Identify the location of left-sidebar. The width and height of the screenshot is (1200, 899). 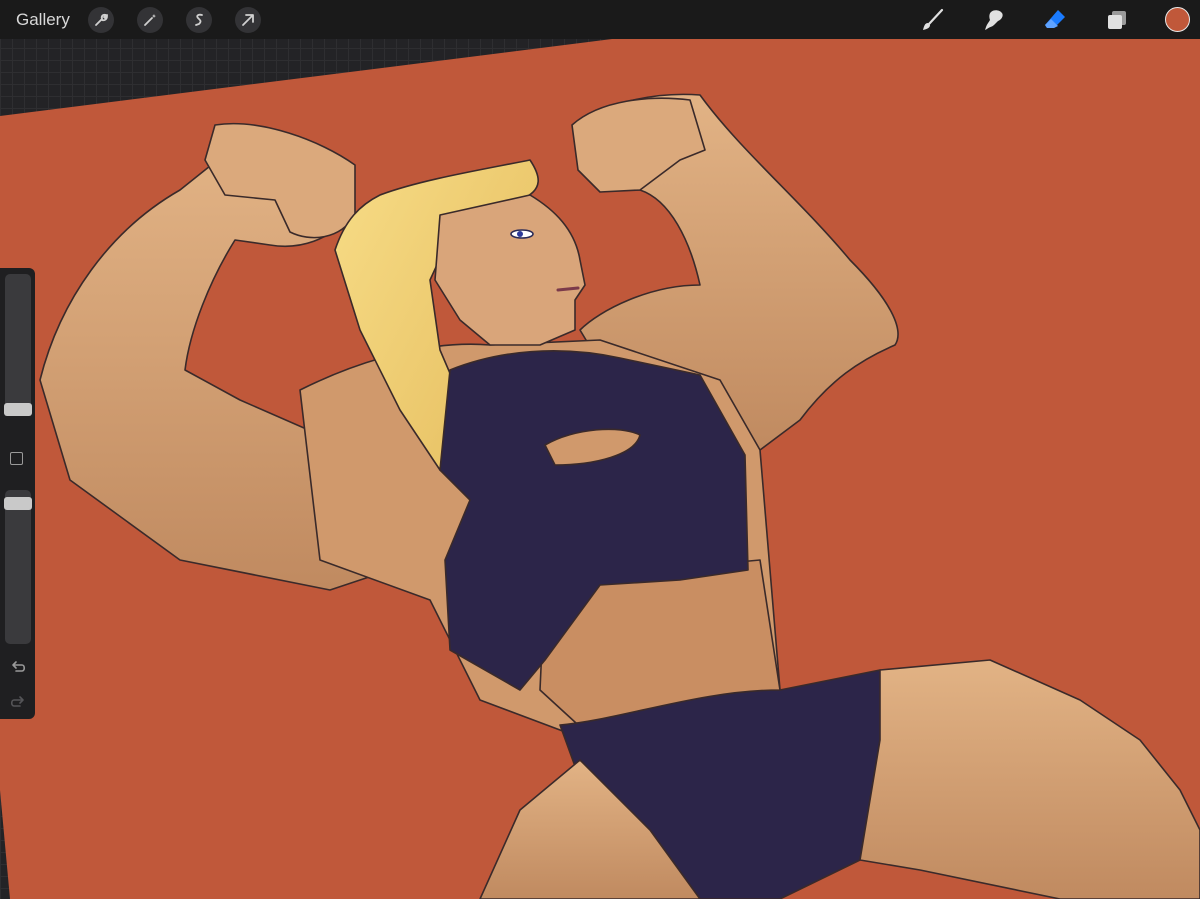
(17, 493).